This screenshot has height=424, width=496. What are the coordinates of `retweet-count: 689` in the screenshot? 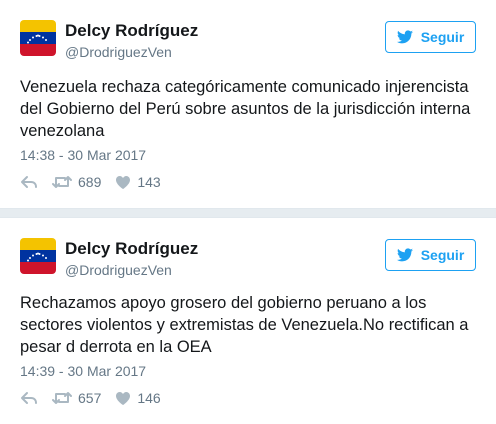 It's located at (90, 182).